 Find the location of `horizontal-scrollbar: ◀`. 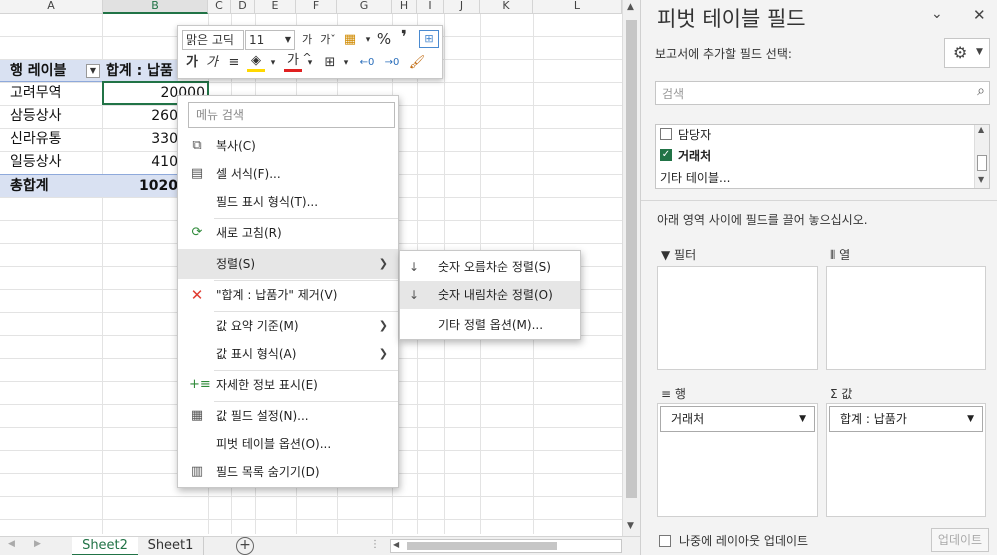

horizontal-scrollbar: ◀ is located at coordinates (506, 546).